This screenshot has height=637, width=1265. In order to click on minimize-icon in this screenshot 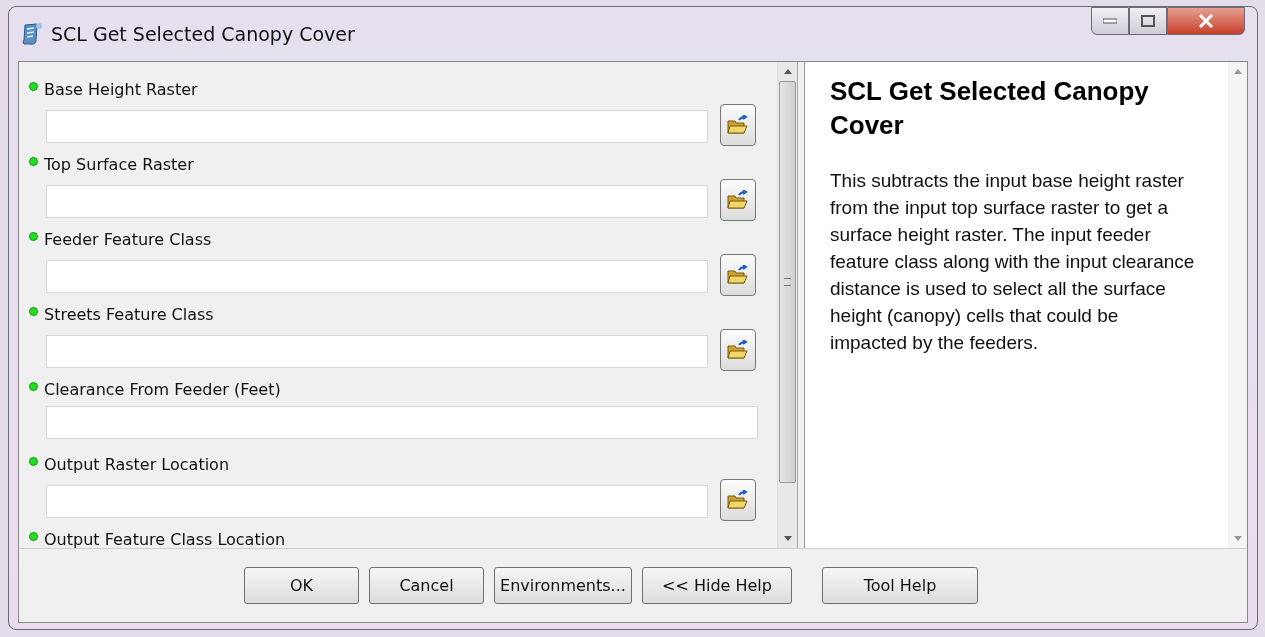, I will do `click(1110, 21)`.